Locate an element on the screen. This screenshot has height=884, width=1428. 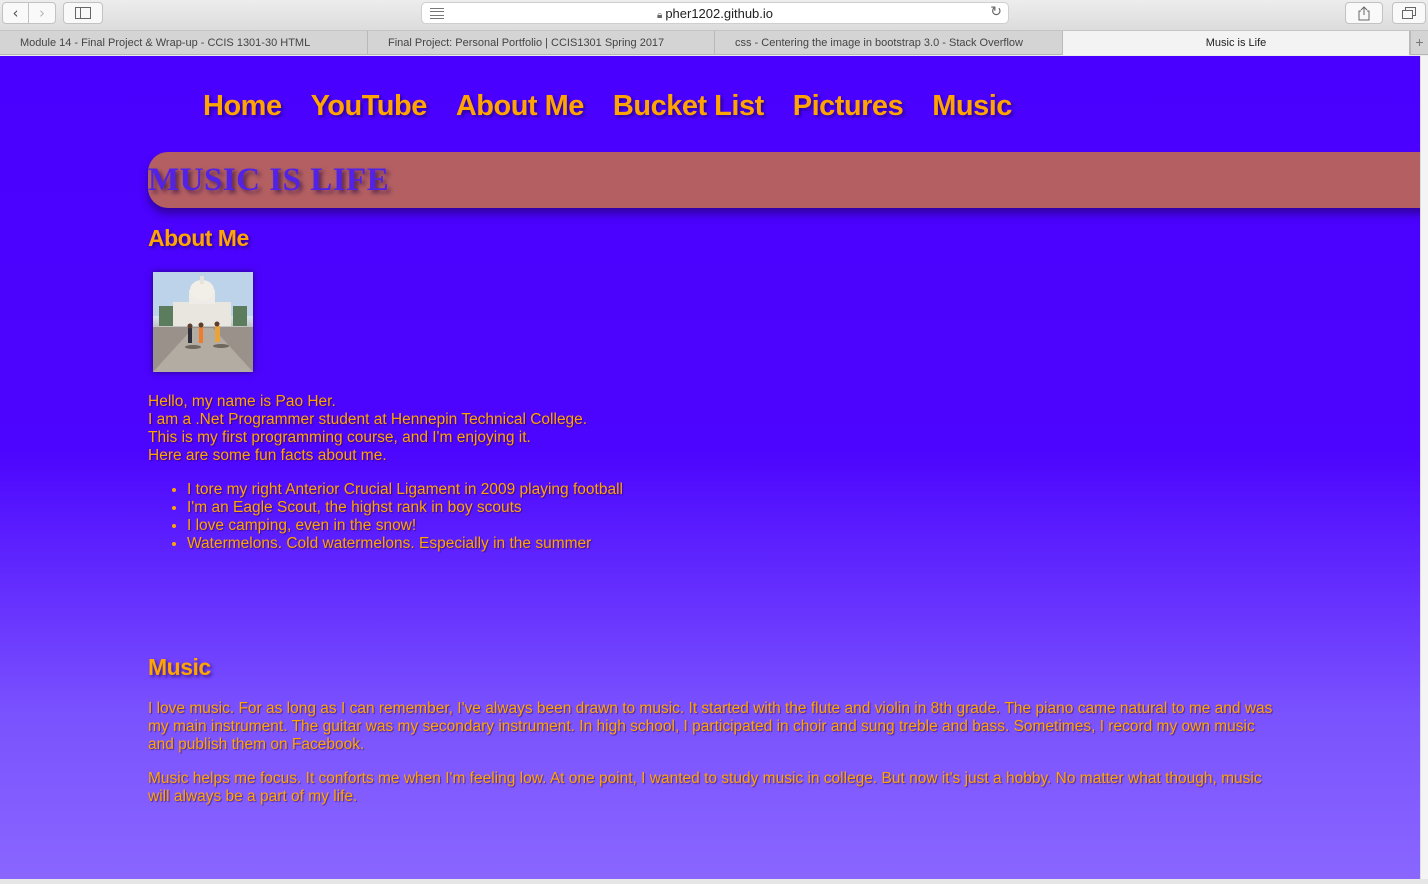
nav-link-bucket-list: Bucket List is located at coordinates (688, 106).